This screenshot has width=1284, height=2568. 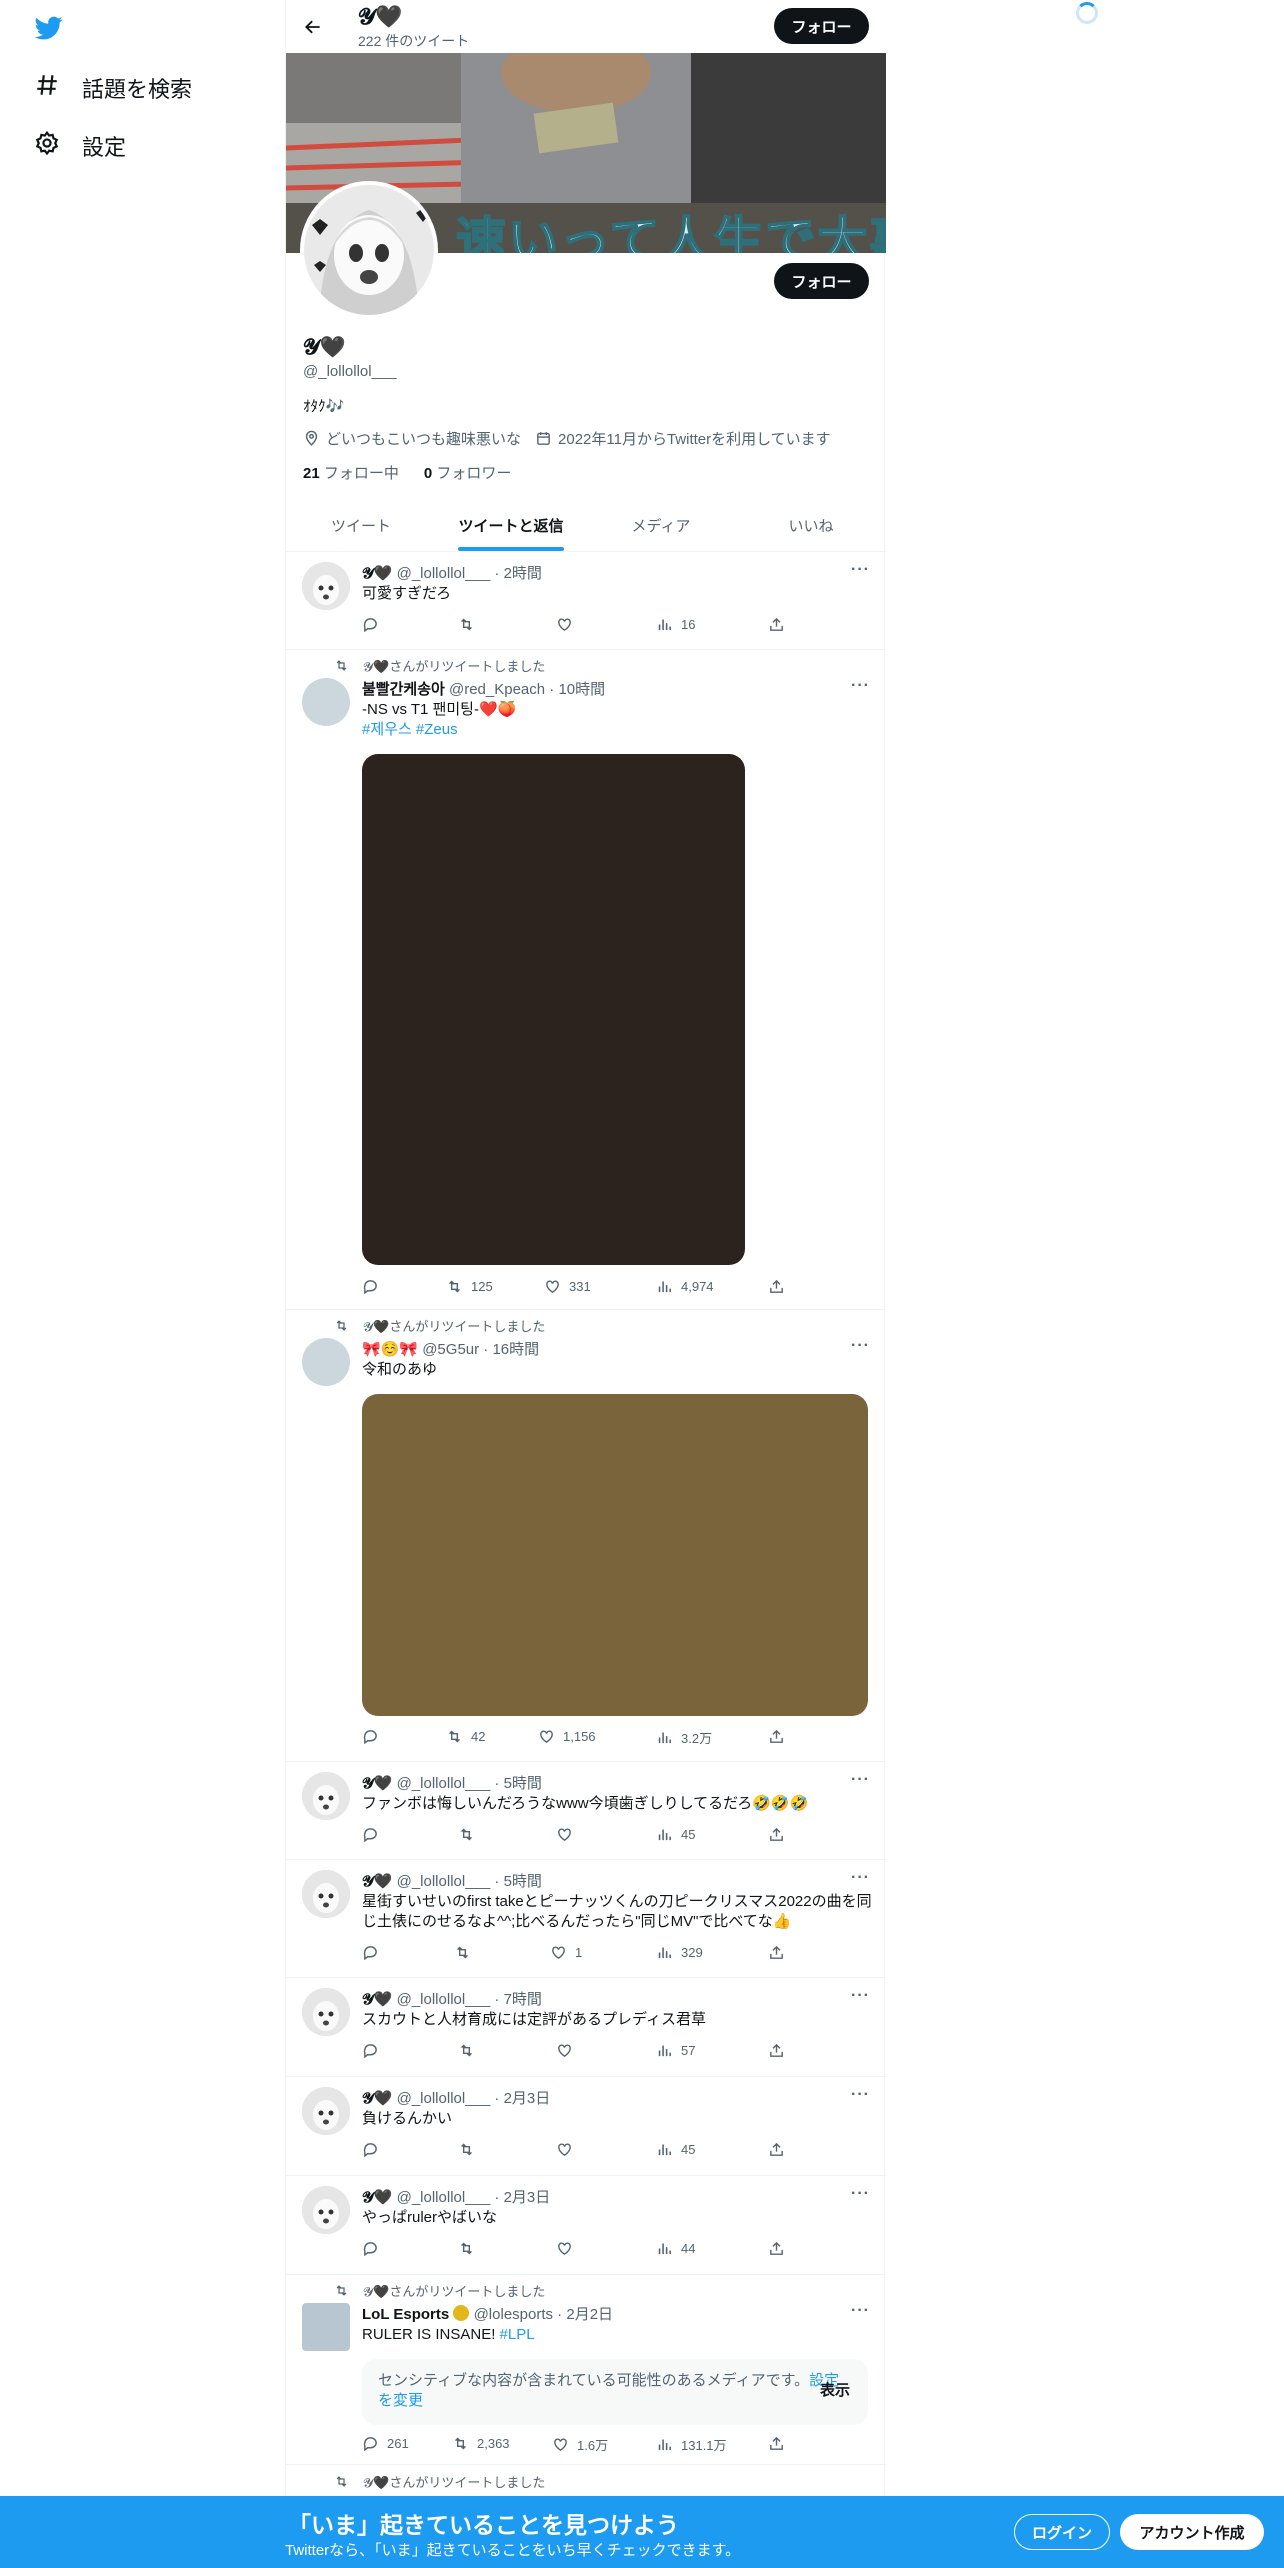 I want to click on header-follow-button: フォロー, so click(x=821, y=26).